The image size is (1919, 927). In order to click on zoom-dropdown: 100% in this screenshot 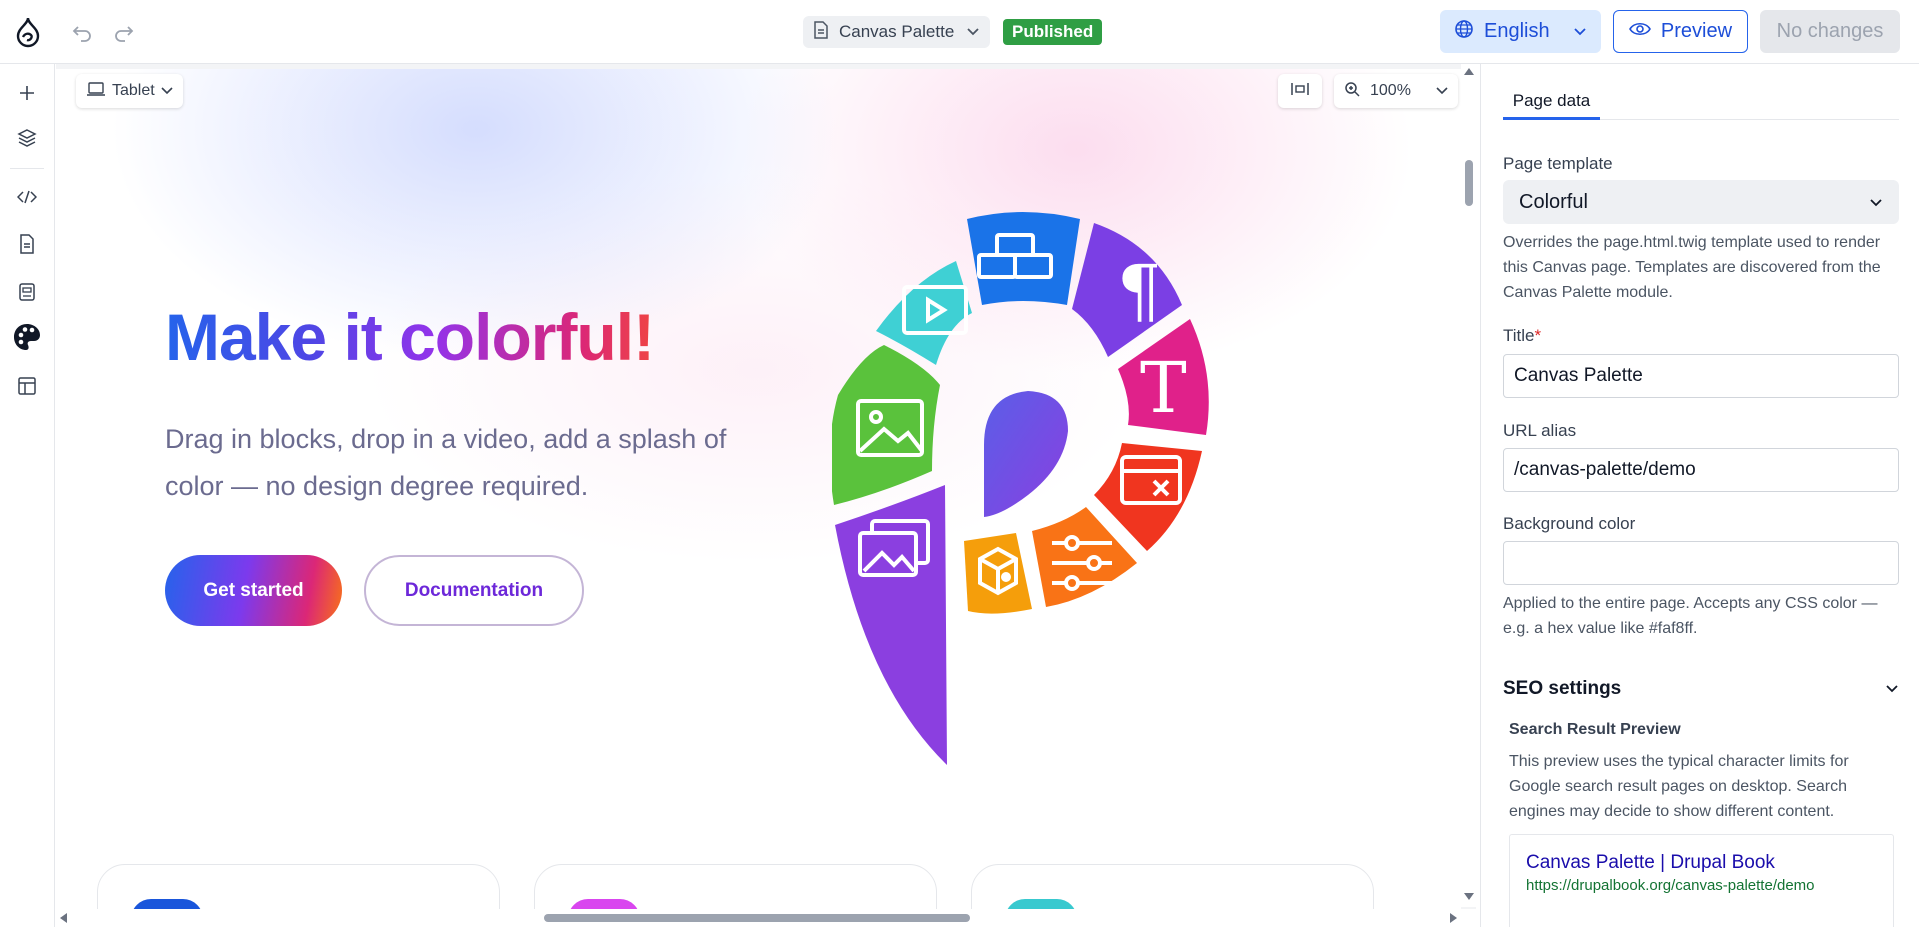, I will do `click(1396, 91)`.